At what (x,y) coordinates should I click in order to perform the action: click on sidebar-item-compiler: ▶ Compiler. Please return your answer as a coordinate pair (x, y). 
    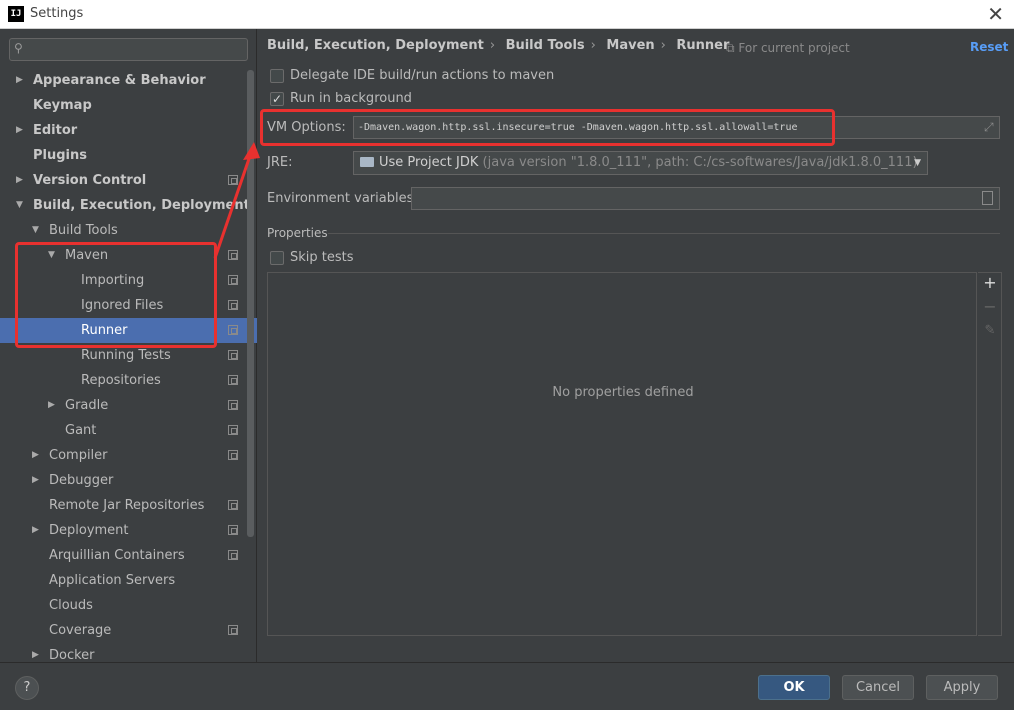
    Looking at the image, I should click on (128, 455).